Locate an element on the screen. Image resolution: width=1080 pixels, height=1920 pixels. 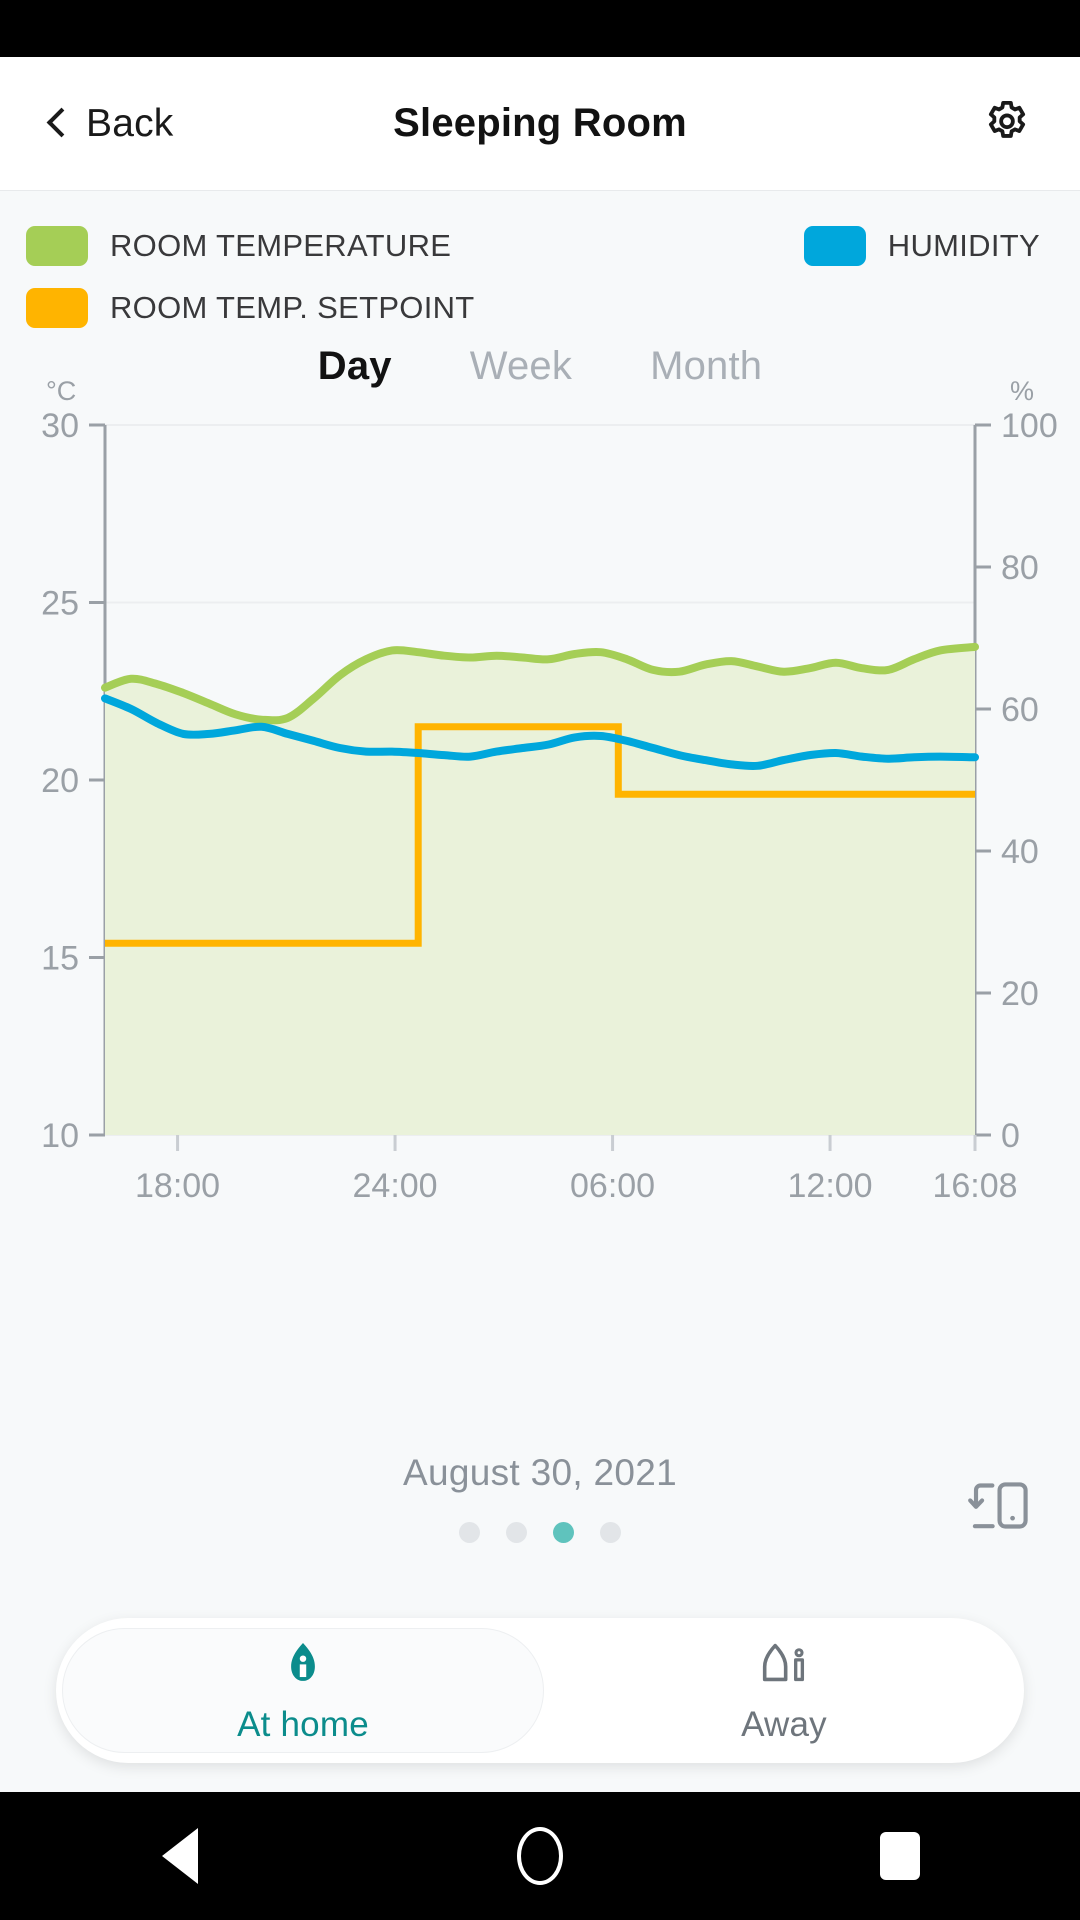
left-axis-tick-label: 30 is located at coordinates (60, 426).